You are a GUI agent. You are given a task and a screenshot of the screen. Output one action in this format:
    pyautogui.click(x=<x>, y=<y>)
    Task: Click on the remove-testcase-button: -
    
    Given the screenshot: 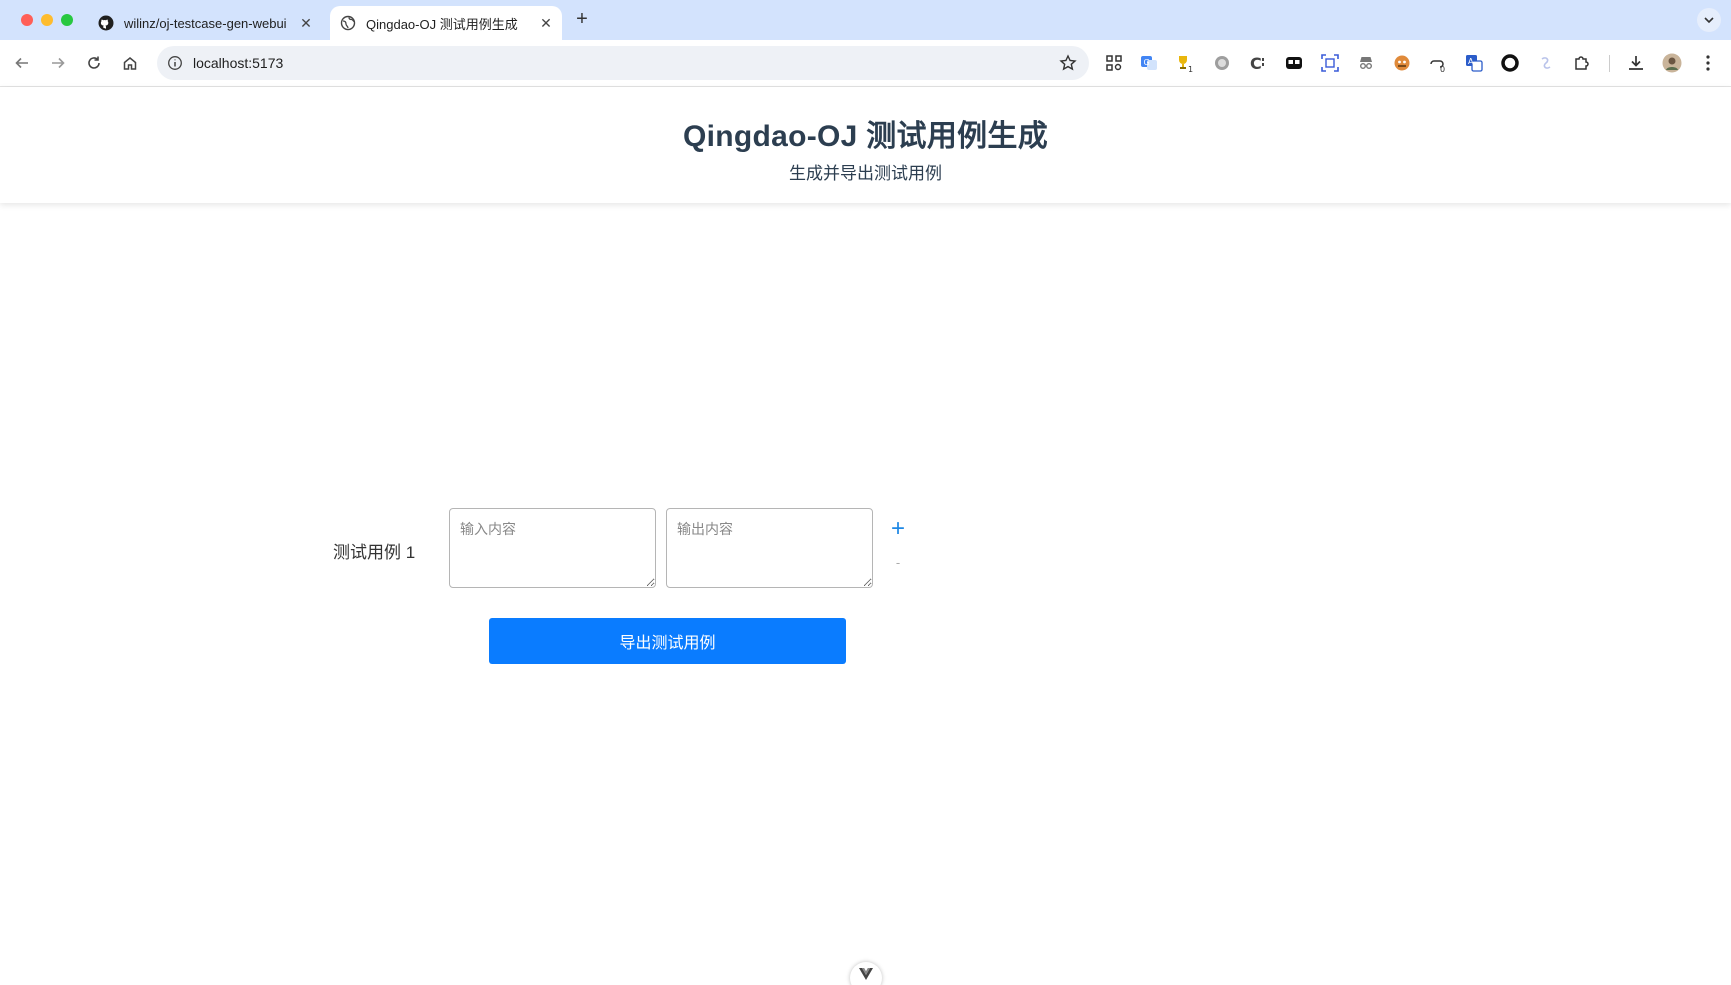 What is the action you would take?
    pyautogui.click(x=898, y=563)
    